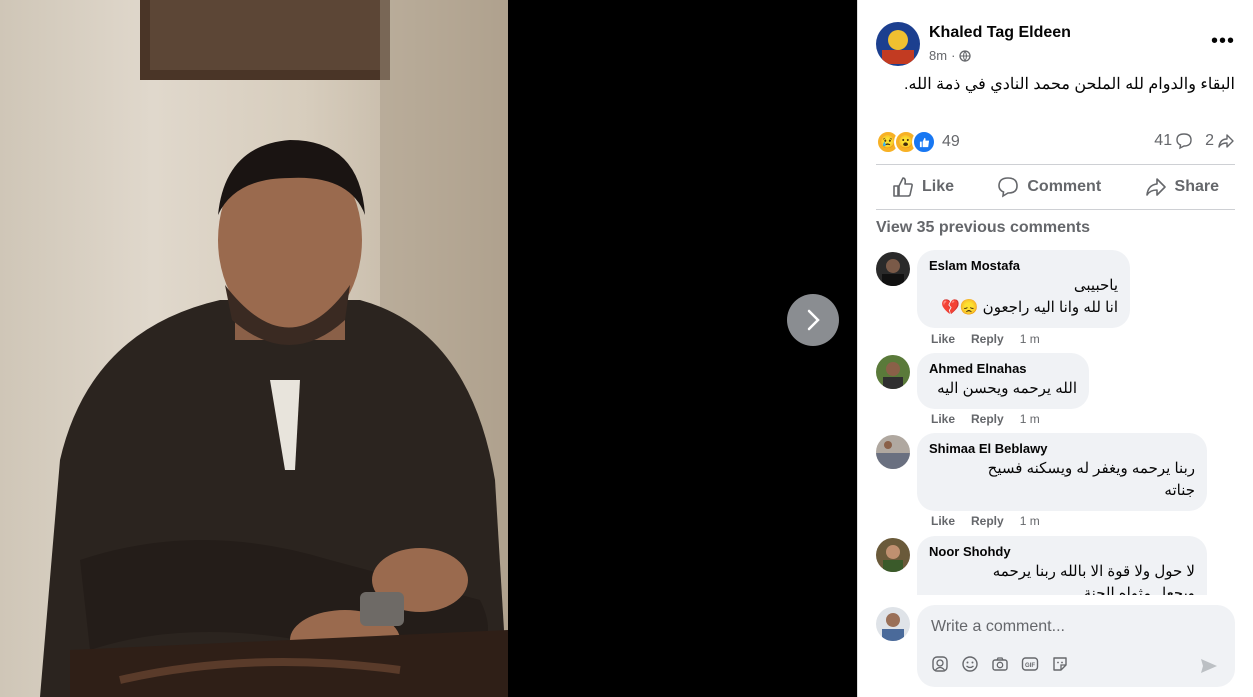 The image size is (1253, 697). What do you see at coordinates (1060, 664) in the screenshot?
I see `sticker-icon` at bounding box center [1060, 664].